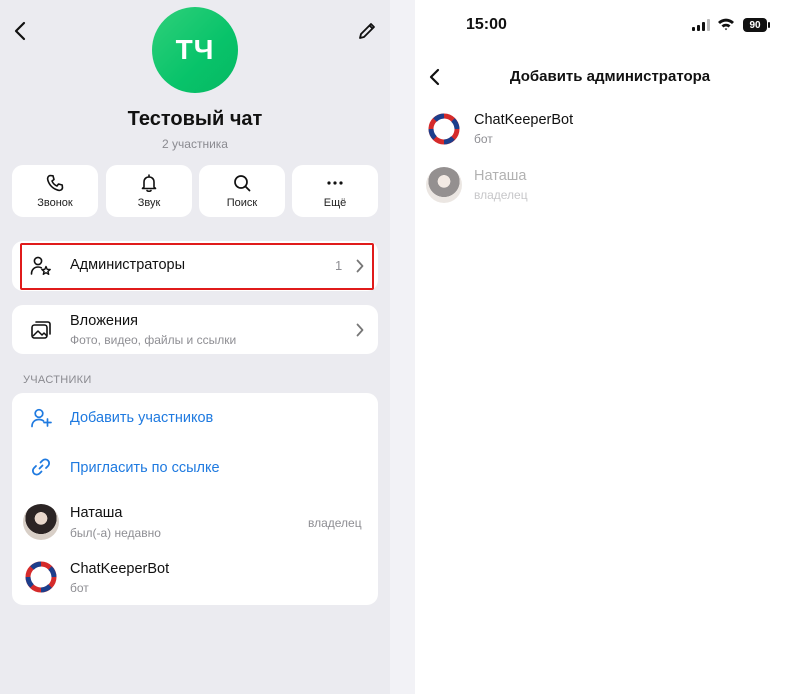 The image size is (805, 694). I want to click on pencil-icon, so click(367, 31).